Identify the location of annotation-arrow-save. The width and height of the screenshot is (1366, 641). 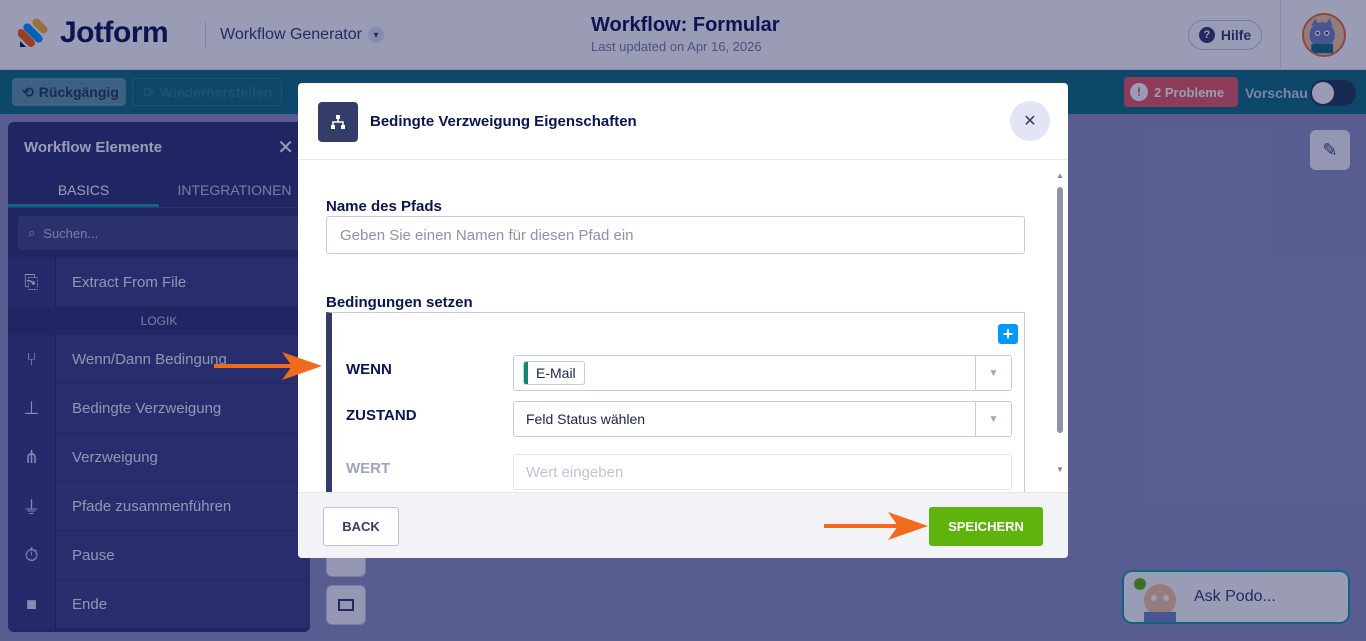
(876, 526).